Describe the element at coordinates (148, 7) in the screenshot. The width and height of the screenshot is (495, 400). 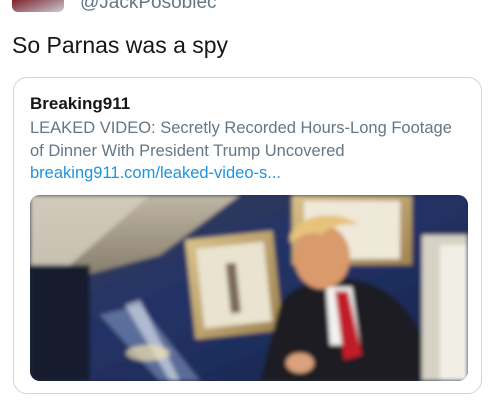
I see `user-handle: @JackPosobiec` at that location.